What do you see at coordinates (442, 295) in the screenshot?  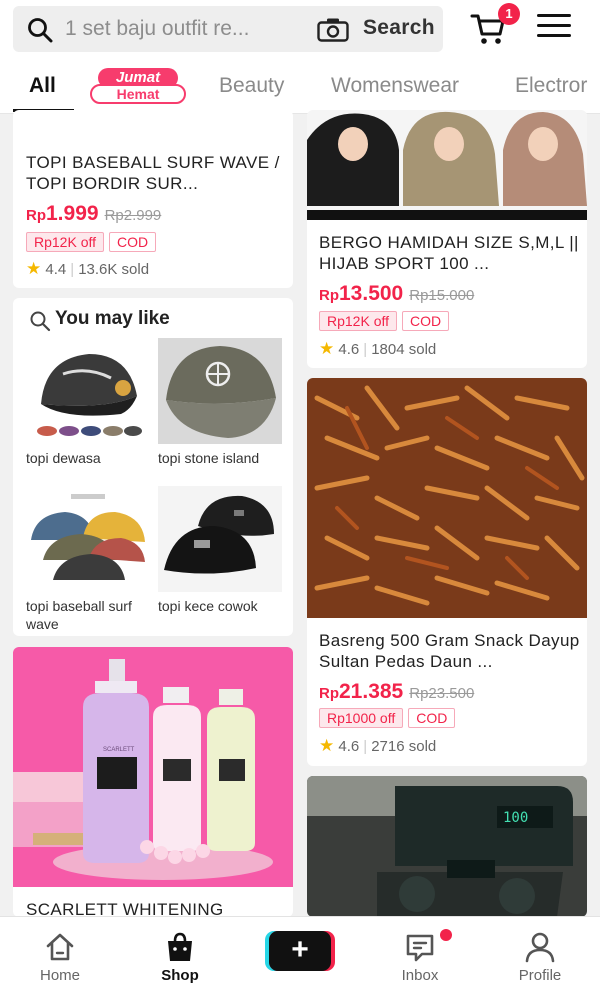 I see `old-price: Rp15.000` at bounding box center [442, 295].